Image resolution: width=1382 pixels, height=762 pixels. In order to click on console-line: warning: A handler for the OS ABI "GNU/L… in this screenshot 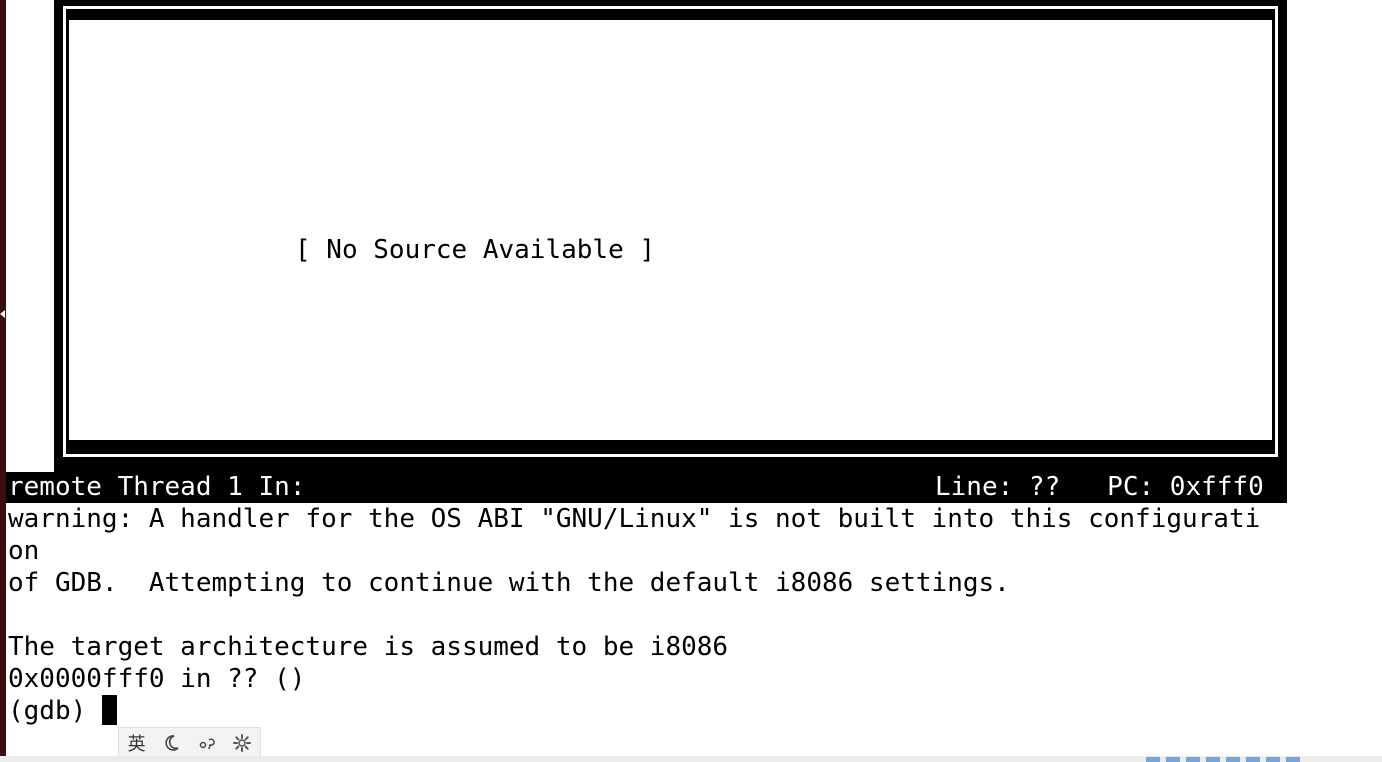, I will do `click(634, 519)`.